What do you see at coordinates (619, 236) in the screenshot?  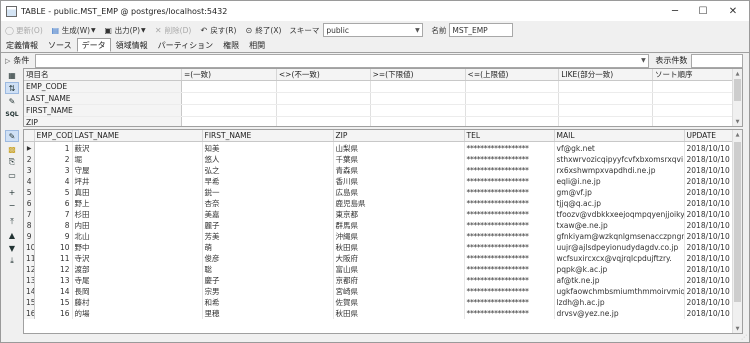 I see `mail-cell: gfnkiyam@wzkqnlgmsenacczpngnfl` at bounding box center [619, 236].